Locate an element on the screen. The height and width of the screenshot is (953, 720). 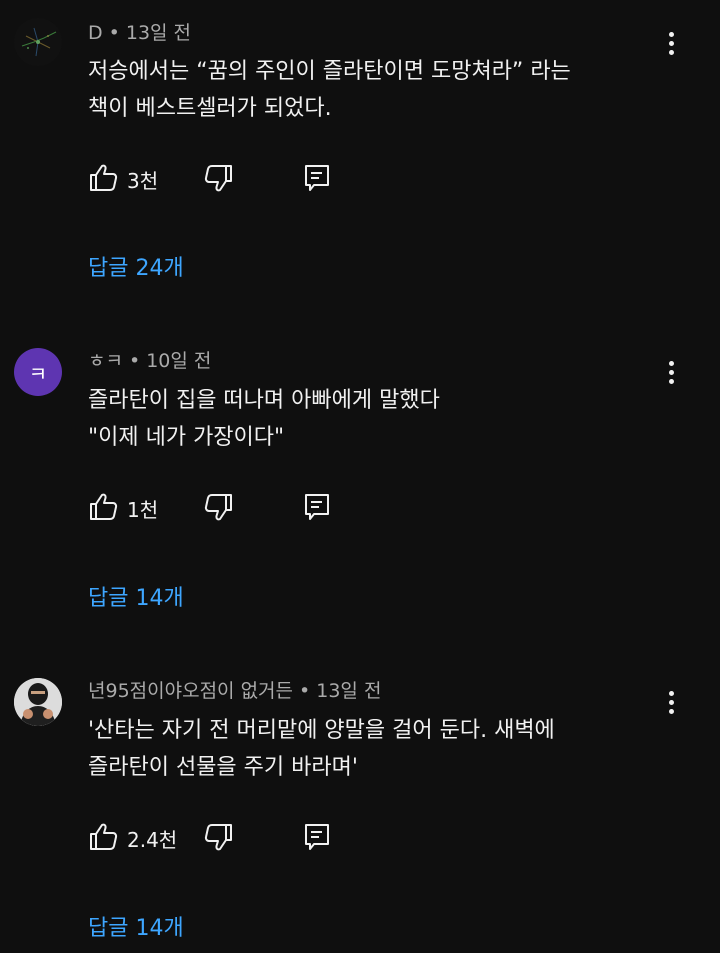
comment-meta: D • 13일 전 is located at coordinates (140, 33).